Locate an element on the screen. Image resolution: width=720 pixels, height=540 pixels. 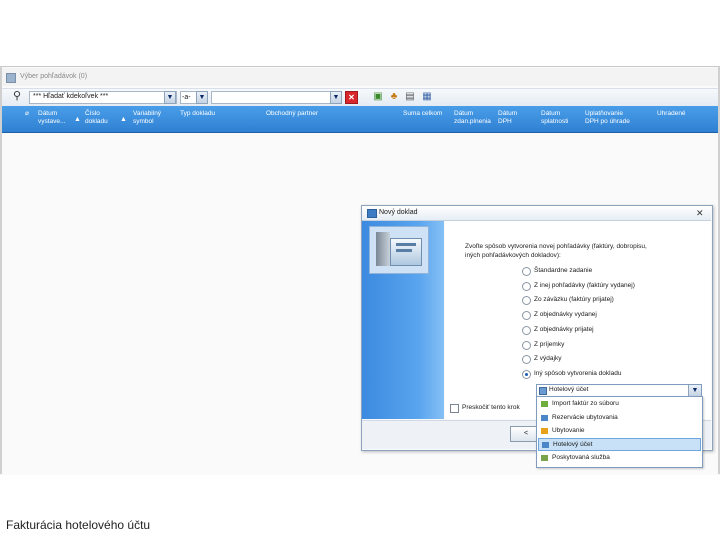
radio-label: Z objednávky prijatej is located at coordinates (564, 329).